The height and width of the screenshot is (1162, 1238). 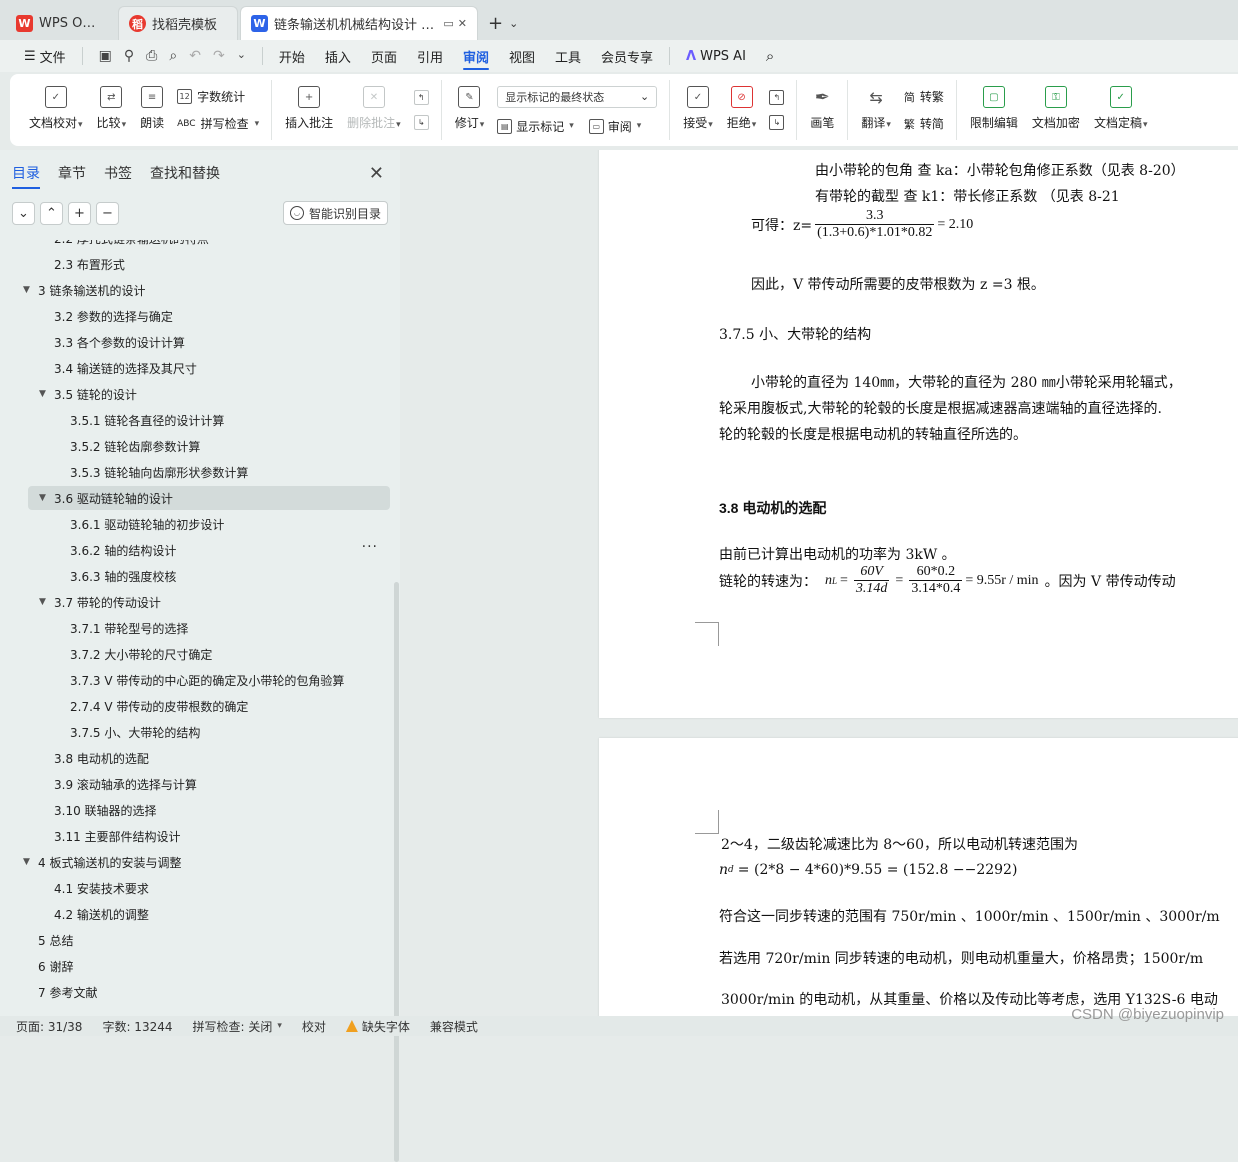 What do you see at coordinates (374, 110) in the screenshot?
I see `delete-comment-button: ✕ 删除批注▾` at bounding box center [374, 110].